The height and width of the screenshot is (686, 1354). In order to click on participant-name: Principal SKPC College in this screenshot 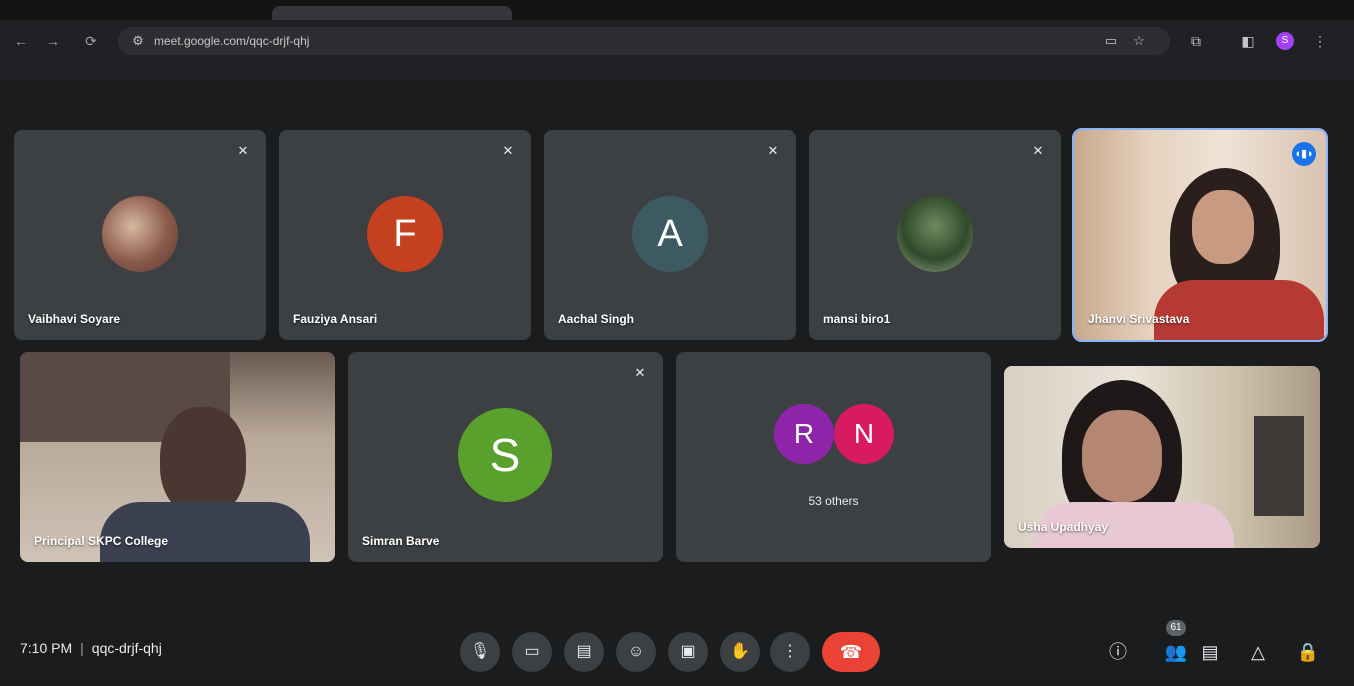, I will do `click(101, 541)`.